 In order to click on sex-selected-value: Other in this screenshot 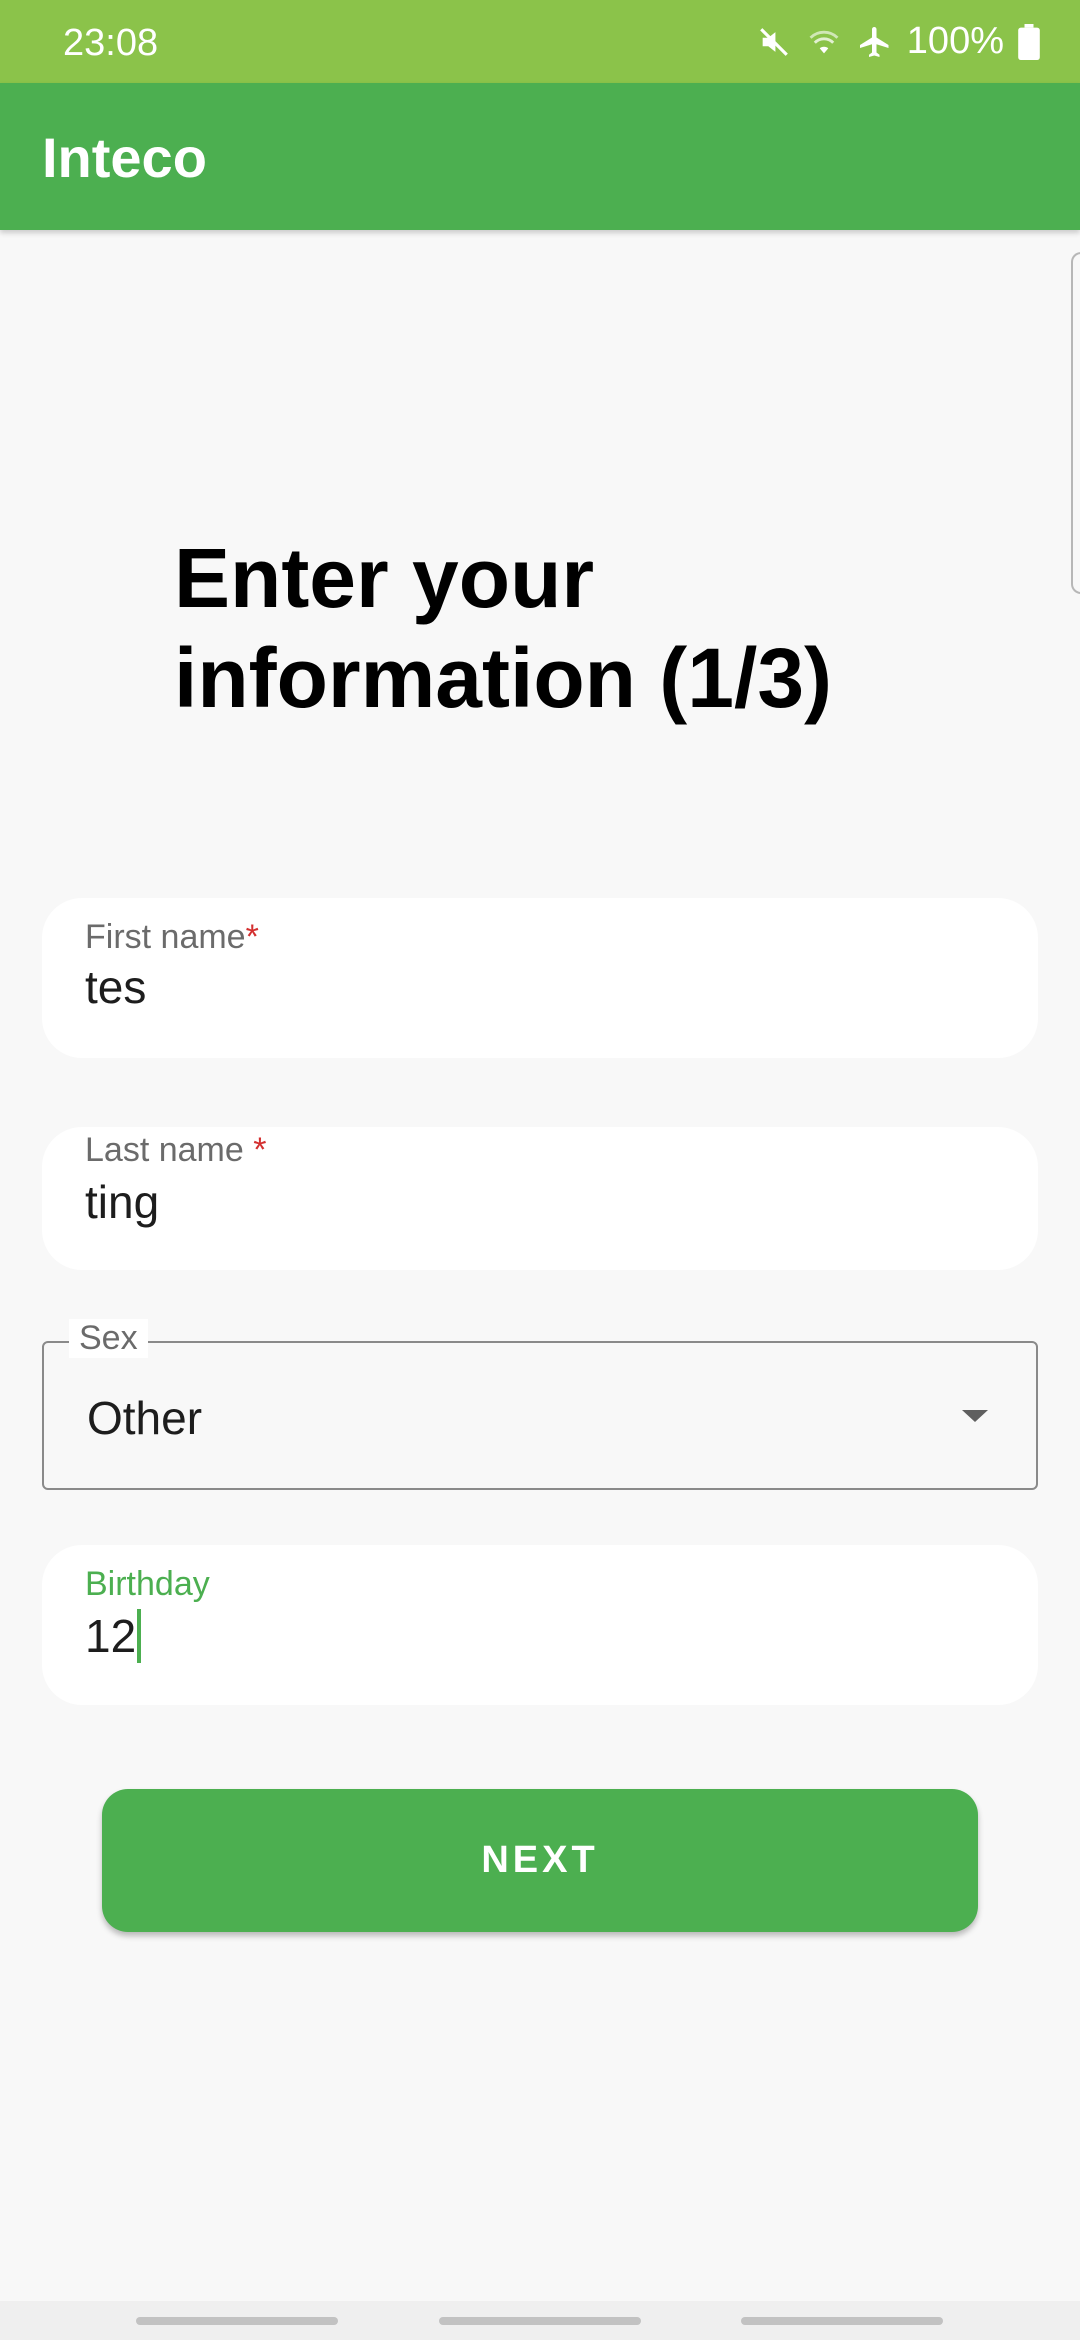, I will do `click(144, 1418)`.